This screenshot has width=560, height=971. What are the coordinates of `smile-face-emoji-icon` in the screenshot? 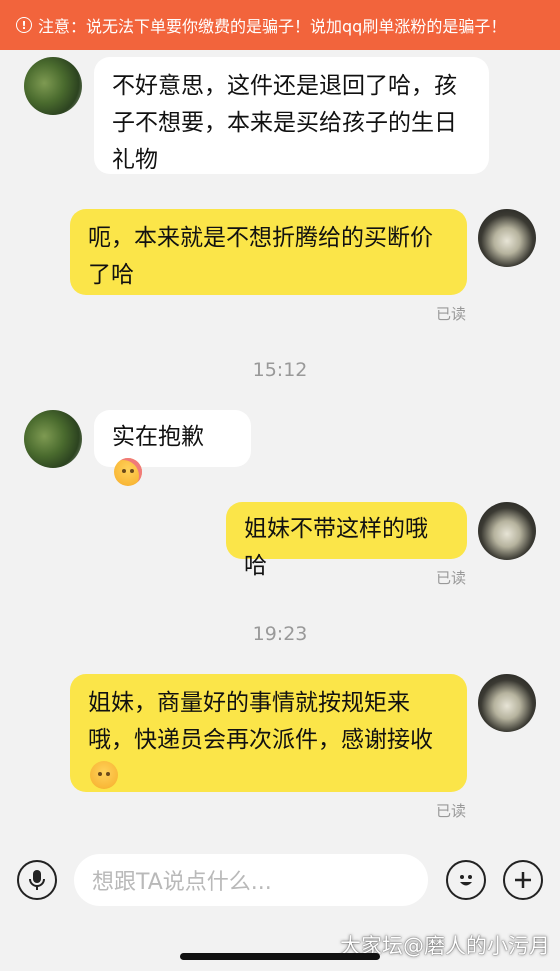 It's located at (104, 775).